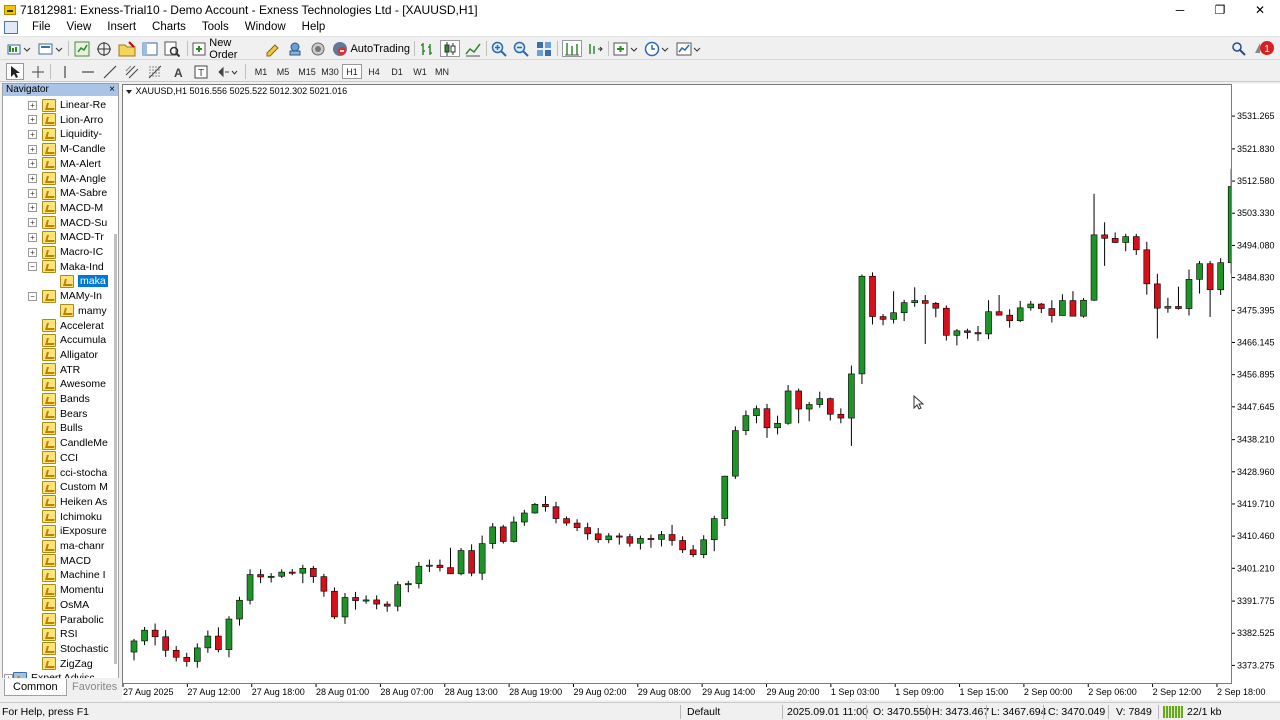 The image size is (1280, 720). I want to click on minimize-button: ─, so click(1180, 10).